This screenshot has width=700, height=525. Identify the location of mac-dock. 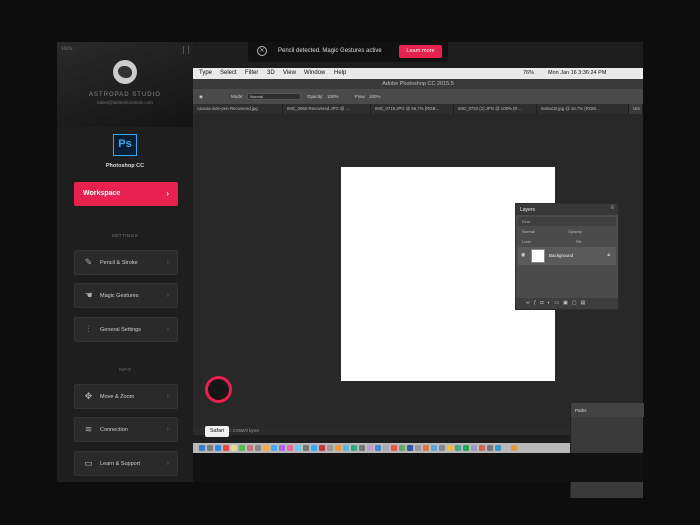
(381, 448).